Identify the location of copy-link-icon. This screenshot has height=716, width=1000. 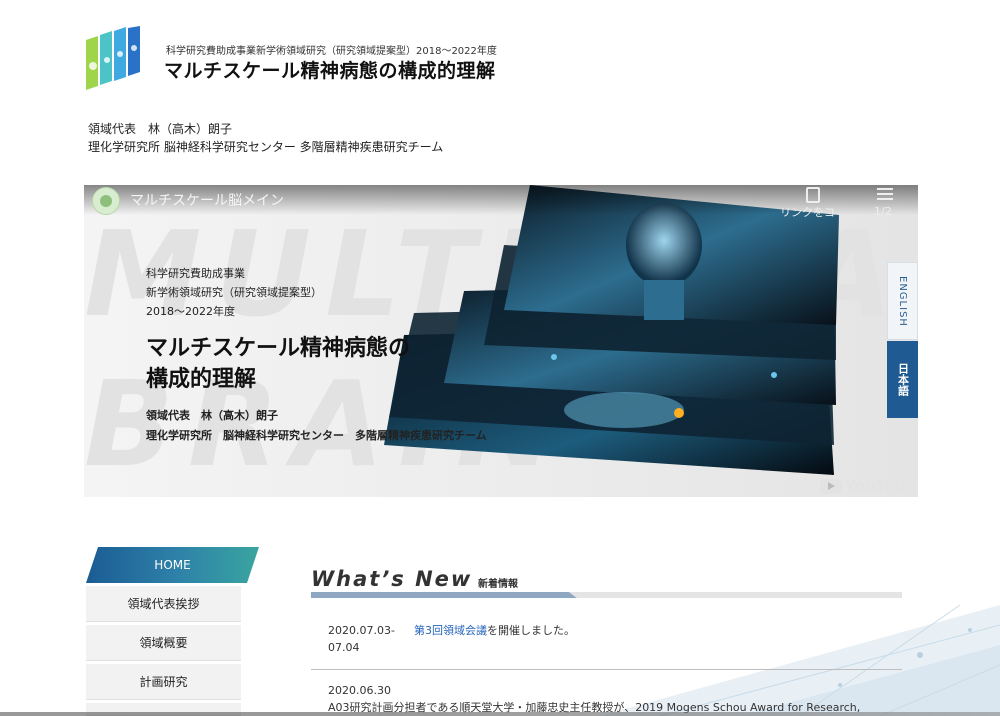
(813, 195).